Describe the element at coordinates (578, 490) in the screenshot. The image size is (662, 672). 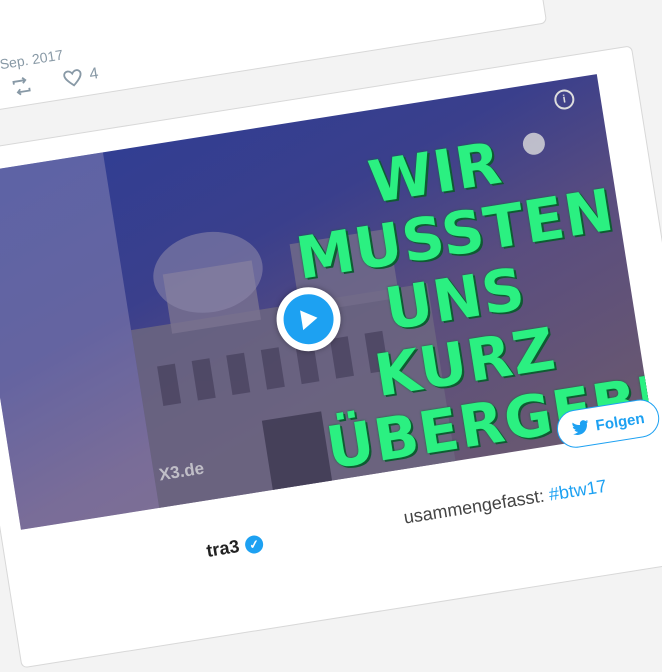
I see `hashtag-link: #btw17` at that location.